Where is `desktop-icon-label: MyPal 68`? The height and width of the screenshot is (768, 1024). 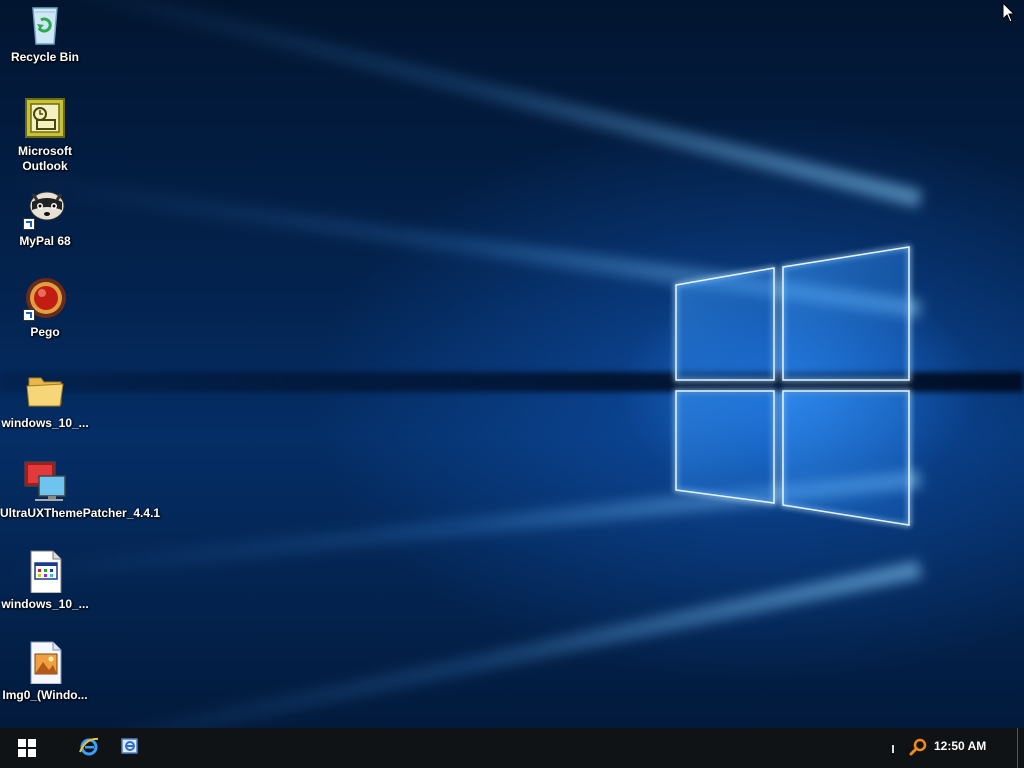
desktop-icon-label: MyPal 68 is located at coordinates (45, 241).